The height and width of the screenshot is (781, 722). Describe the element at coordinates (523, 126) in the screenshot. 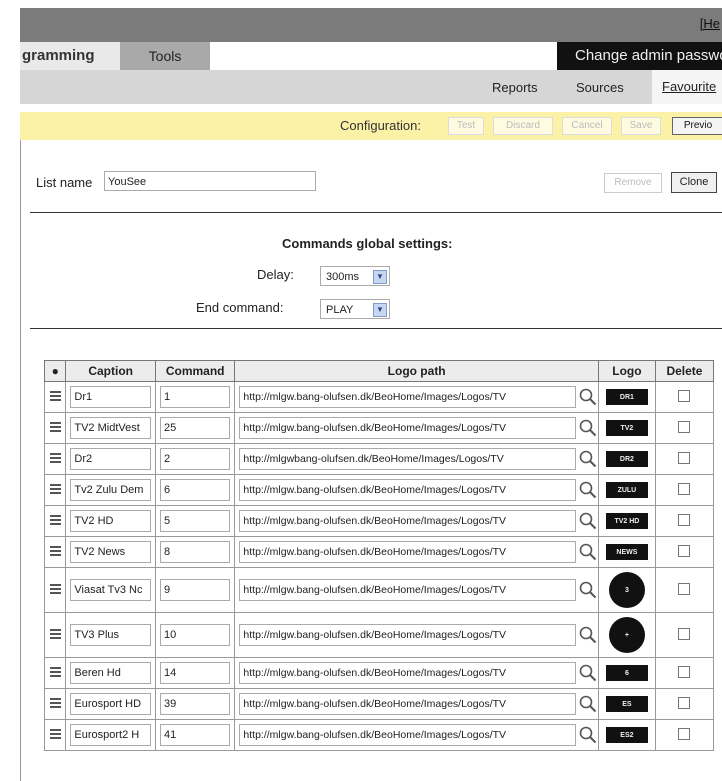

I see `discard-button: Discard` at that location.